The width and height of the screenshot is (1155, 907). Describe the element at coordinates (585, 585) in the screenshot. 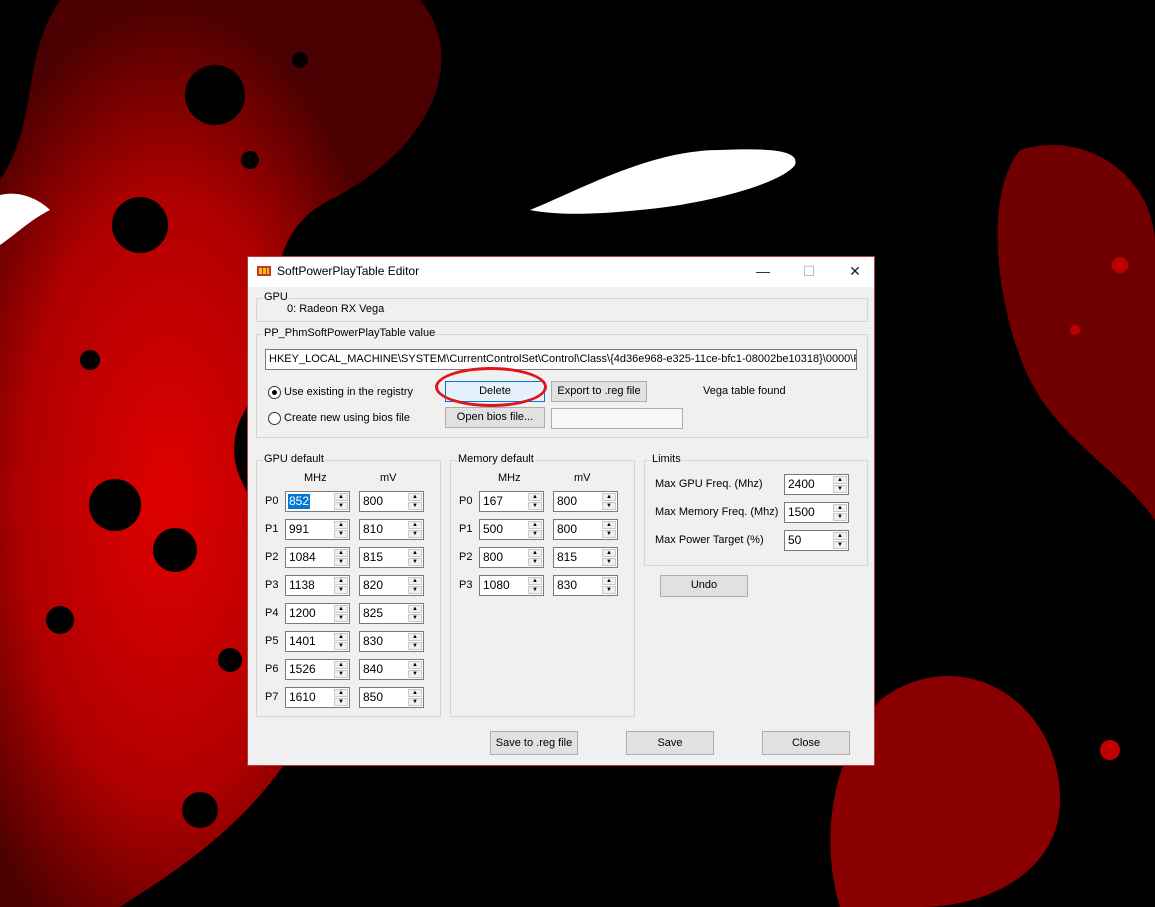

I see `mv-spinner: 830 ▲ ▼` at that location.